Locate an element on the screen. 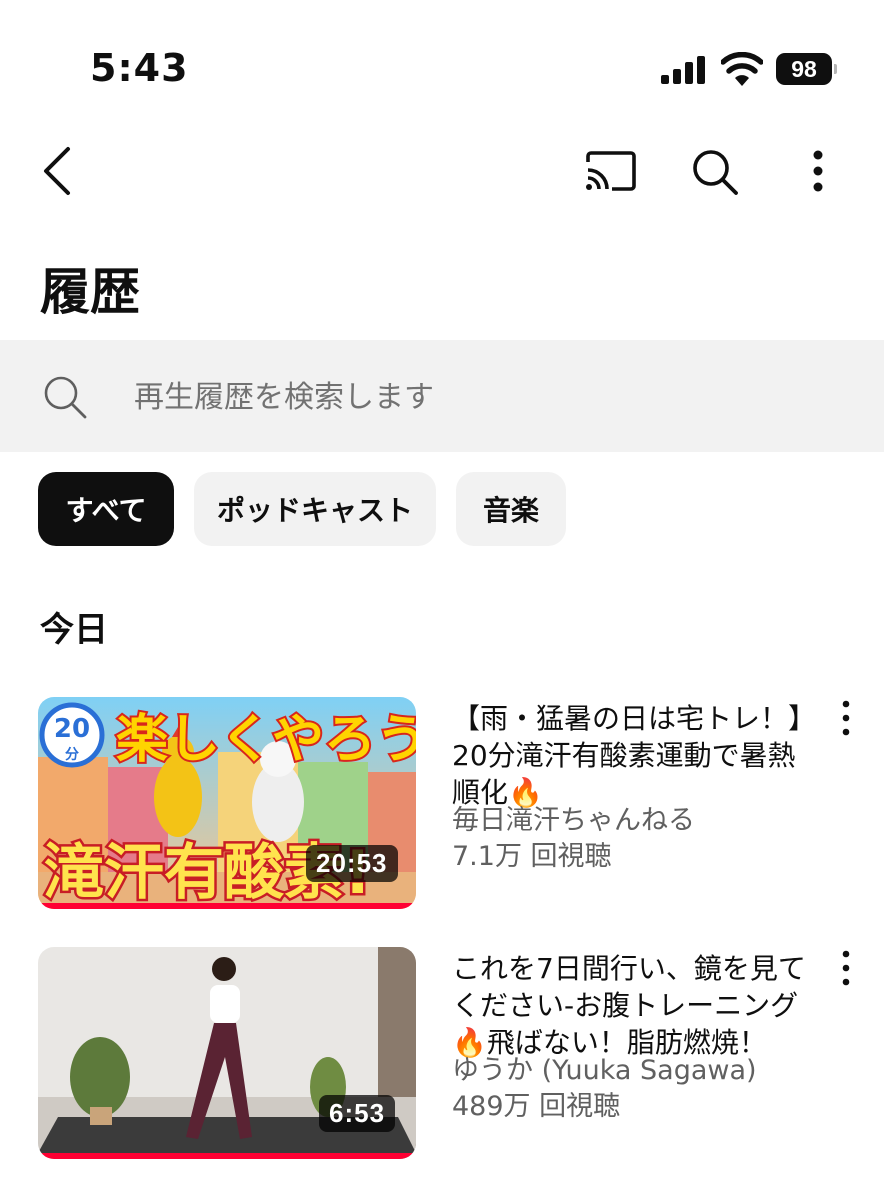 The image size is (884, 1200). battery-icon: 98 is located at coordinates (806, 69).